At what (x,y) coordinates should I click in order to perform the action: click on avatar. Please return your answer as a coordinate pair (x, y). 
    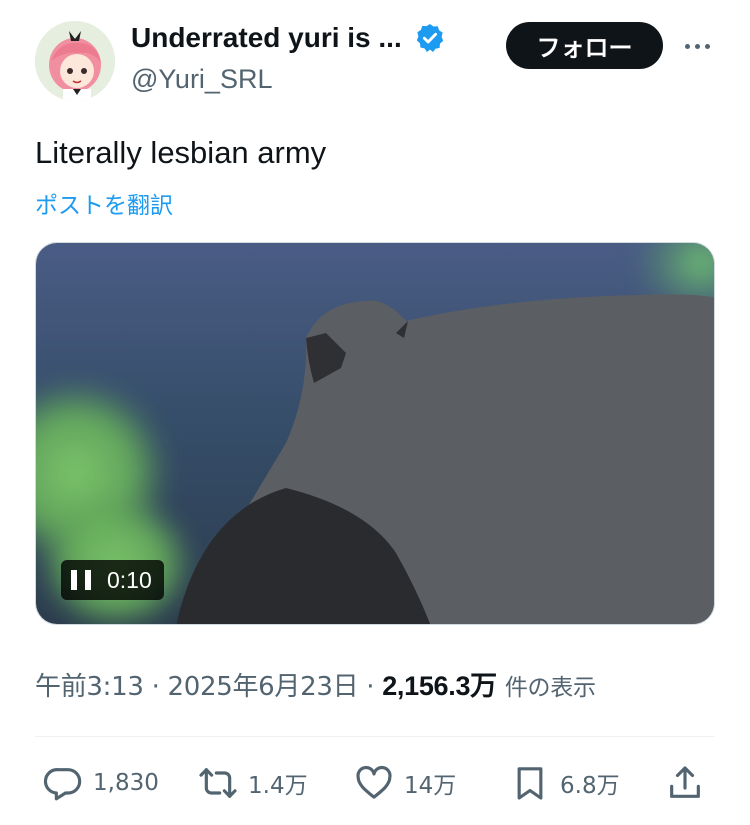
    Looking at the image, I should click on (75, 61).